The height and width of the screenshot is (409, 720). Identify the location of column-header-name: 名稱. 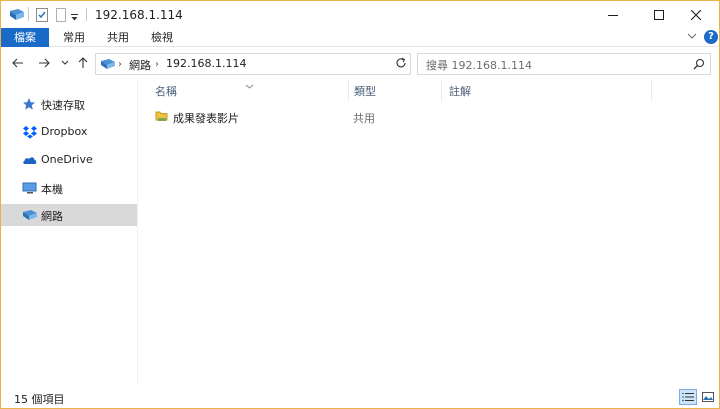
(166, 94).